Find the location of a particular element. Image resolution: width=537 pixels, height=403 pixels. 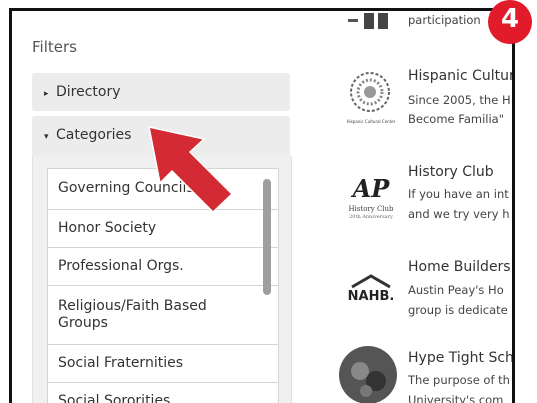

callout-arrow-icon is located at coordinates (191, 170).